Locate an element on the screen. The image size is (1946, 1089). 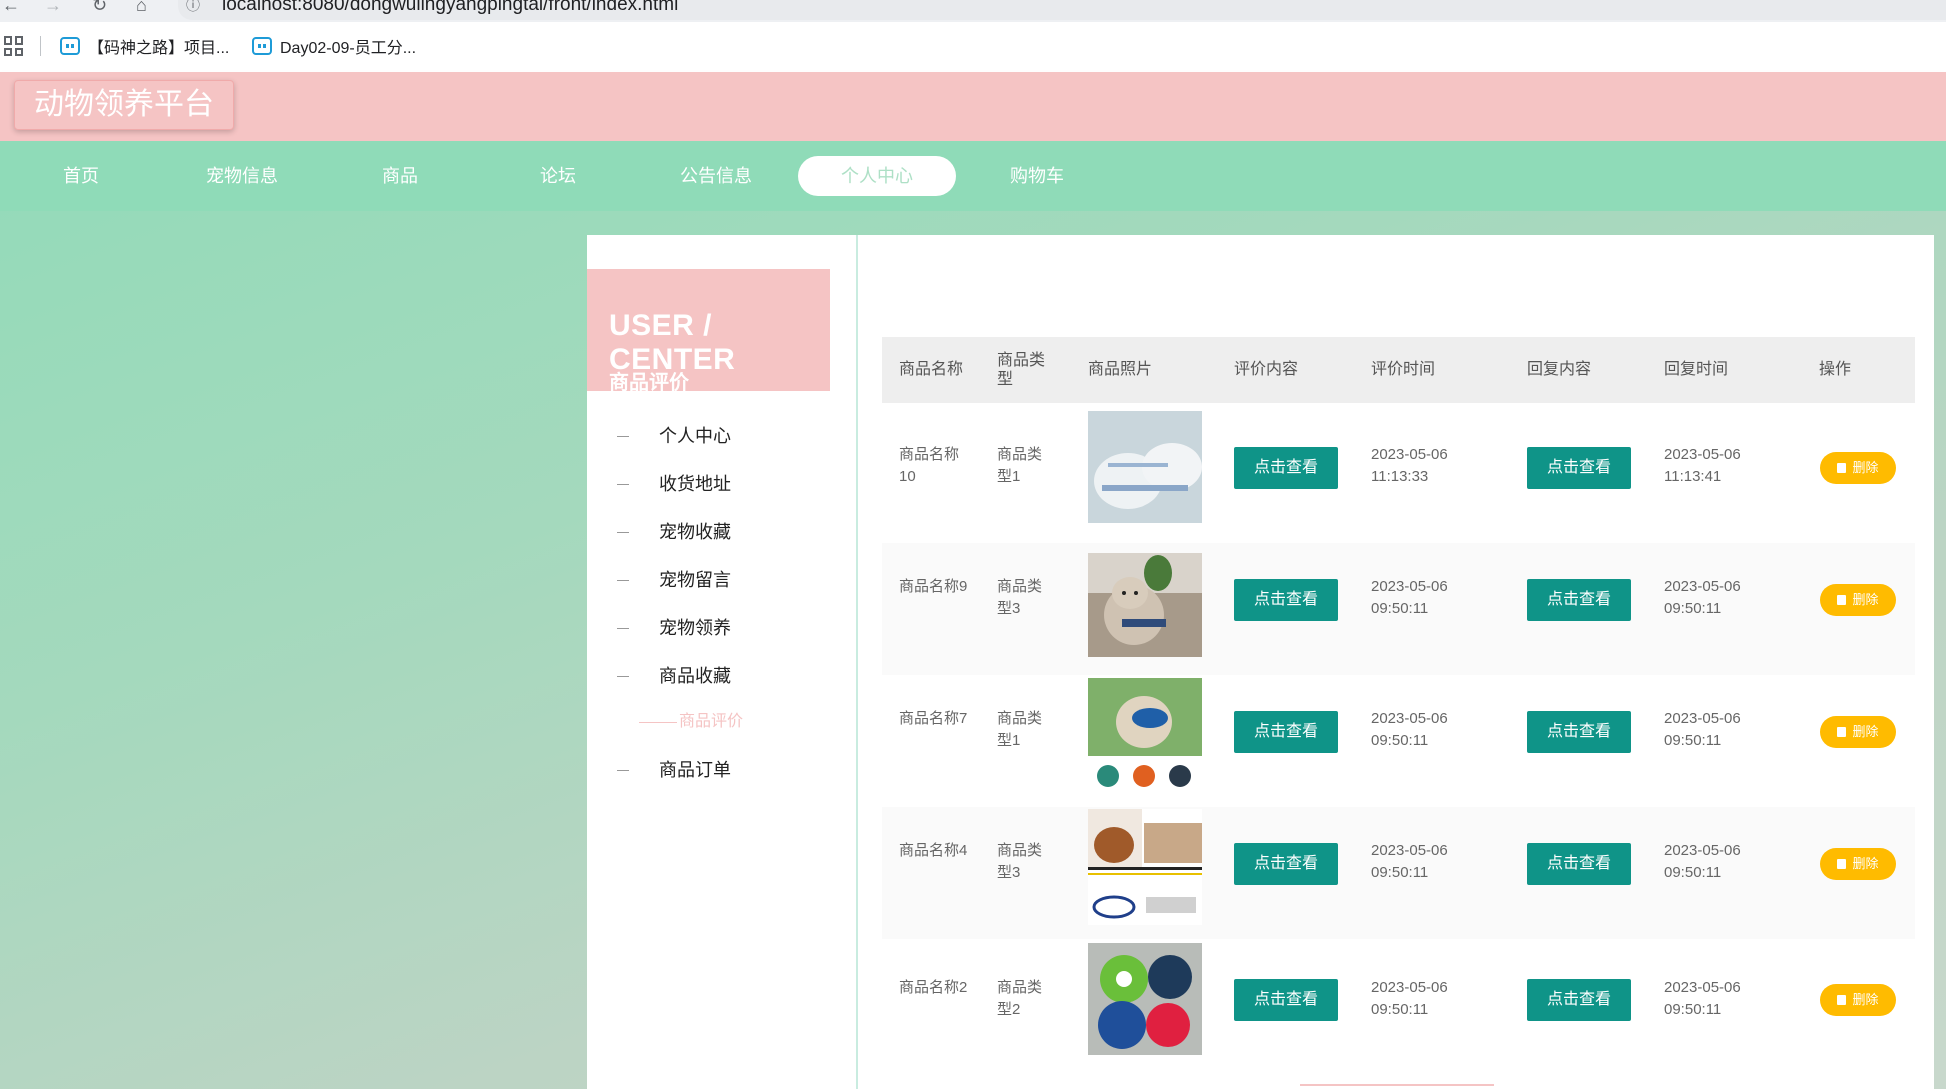
header-cell: 商品类型 is located at coordinates (1021, 370).